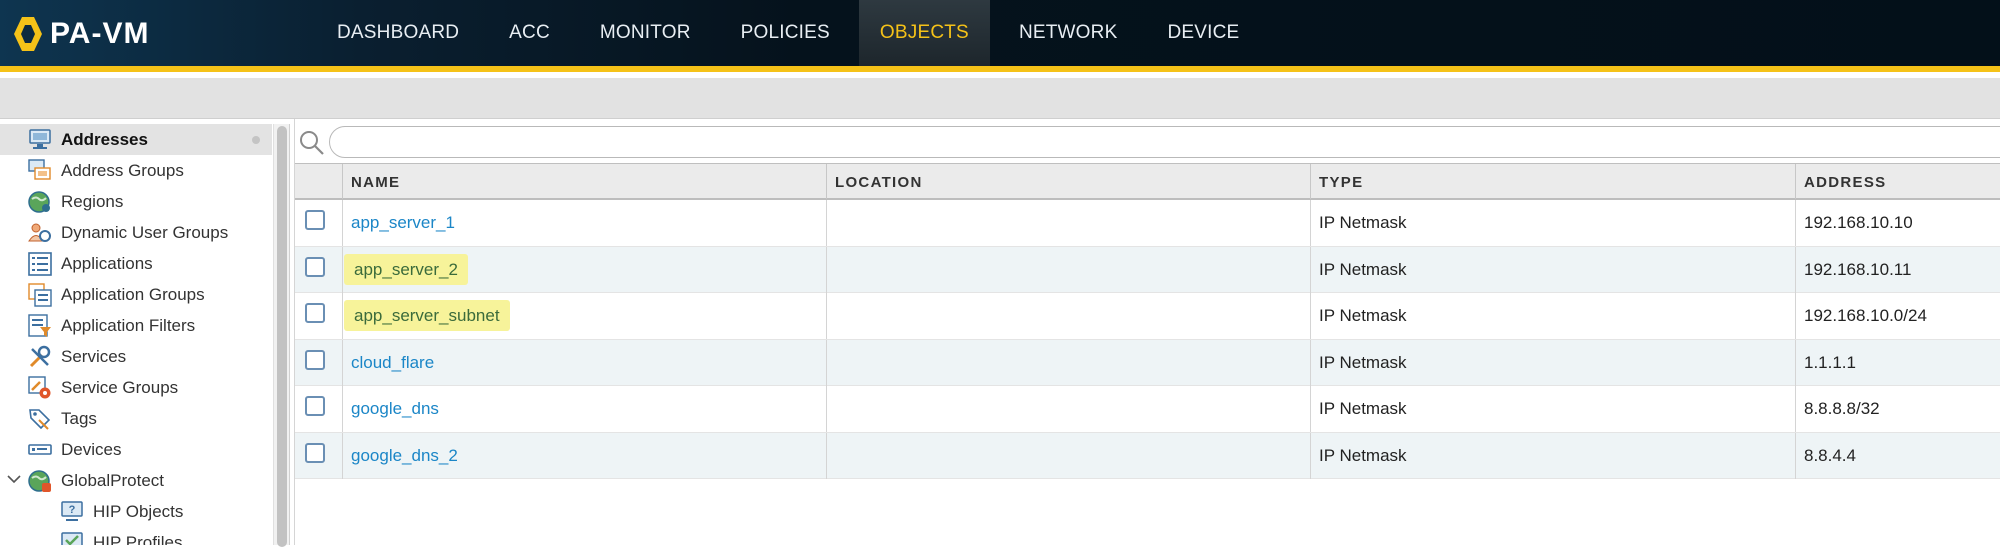 The height and width of the screenshot is (547, 2000). I want to click on sidebar-item-label: Address Groups, so click(122, 170).